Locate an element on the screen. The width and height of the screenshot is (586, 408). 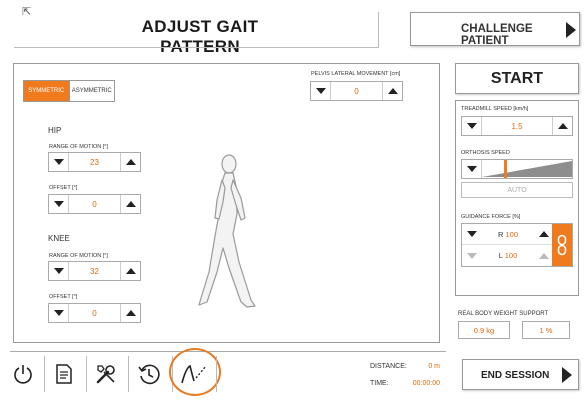
report-button is located at coordinates (64, 374).